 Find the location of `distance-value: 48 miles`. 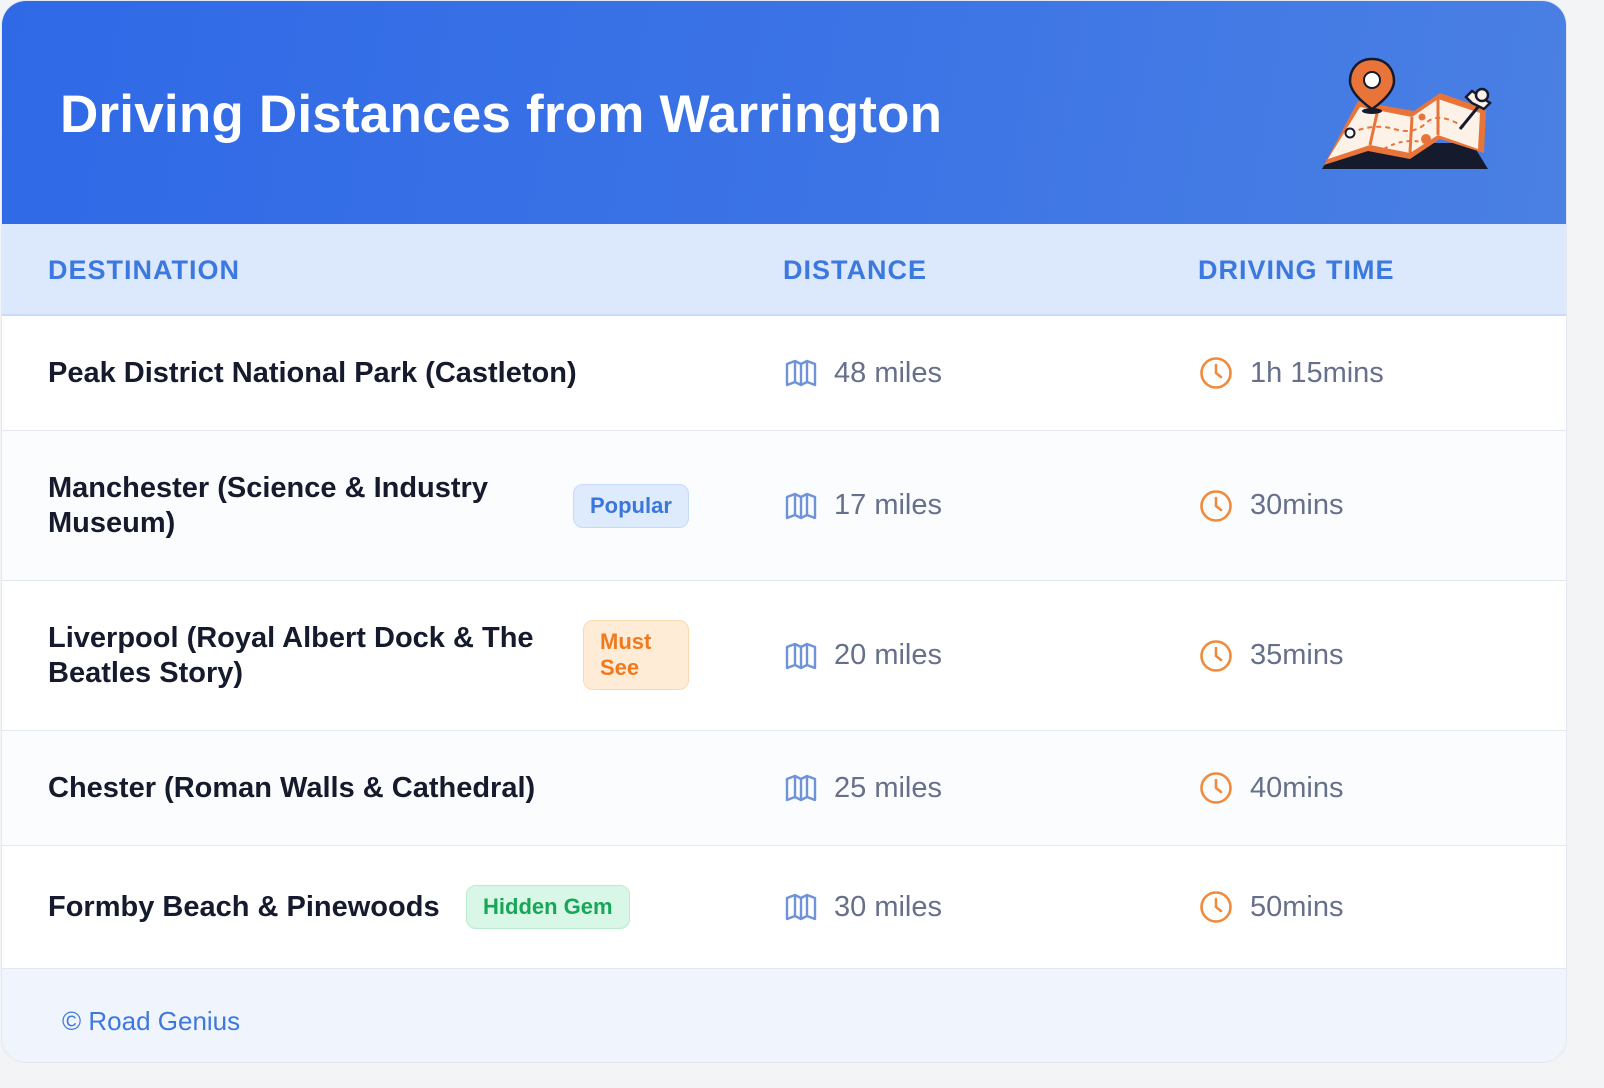

distance-value: 48 miles is located at coordinates (888, 372).